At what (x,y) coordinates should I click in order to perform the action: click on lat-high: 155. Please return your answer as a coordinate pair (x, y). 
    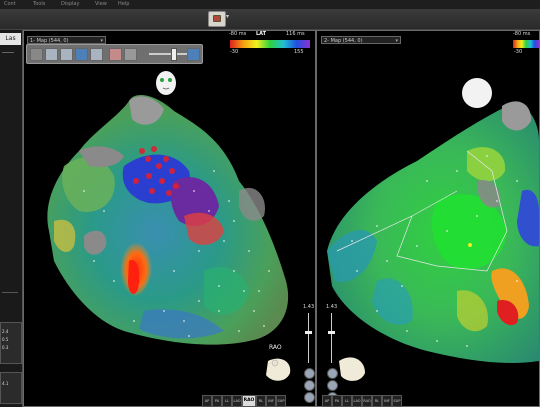
    Looking at the image, I should click on (299, 52).